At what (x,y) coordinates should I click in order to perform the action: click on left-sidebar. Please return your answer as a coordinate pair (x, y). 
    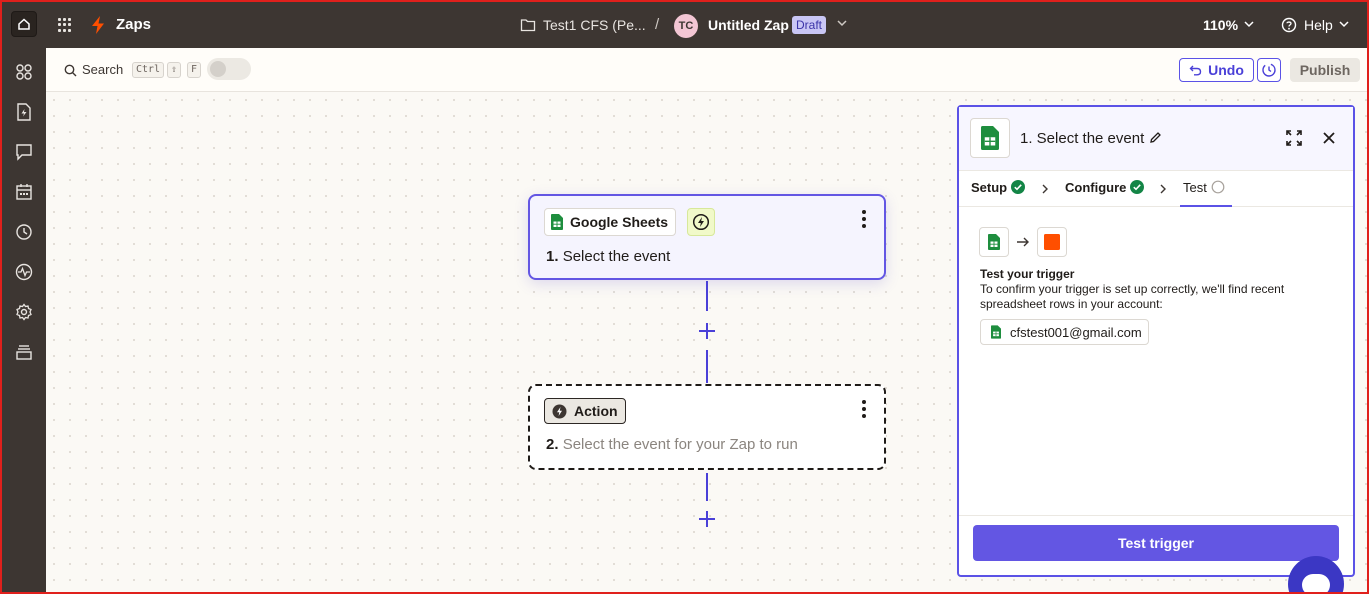
    Looking at the image, I should click on (23, 321).